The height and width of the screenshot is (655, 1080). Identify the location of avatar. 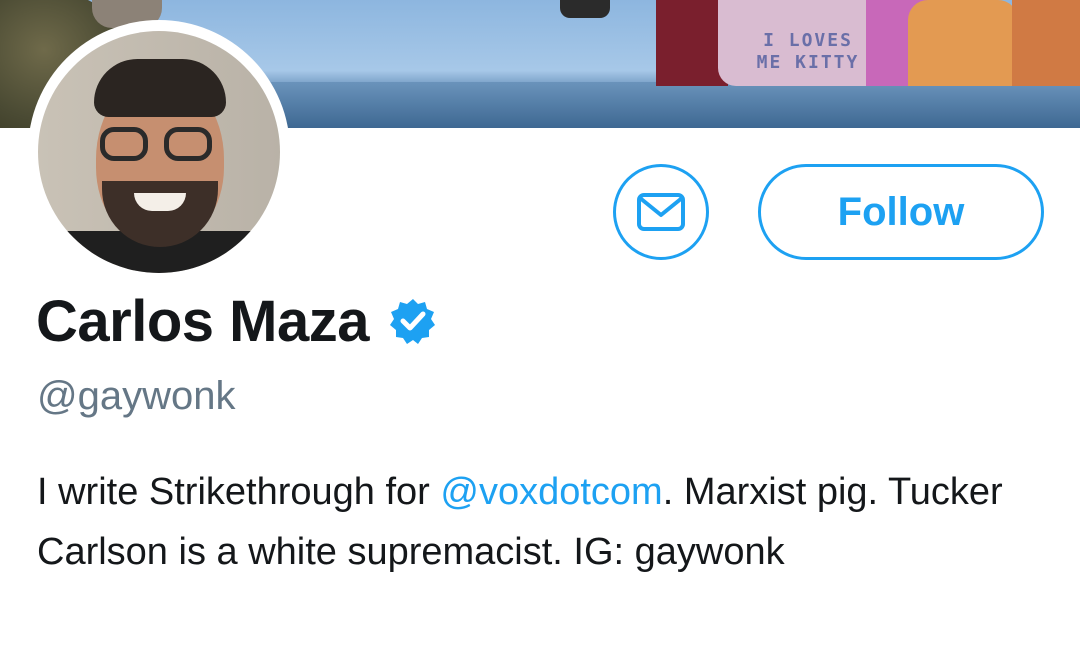
(159, 152).